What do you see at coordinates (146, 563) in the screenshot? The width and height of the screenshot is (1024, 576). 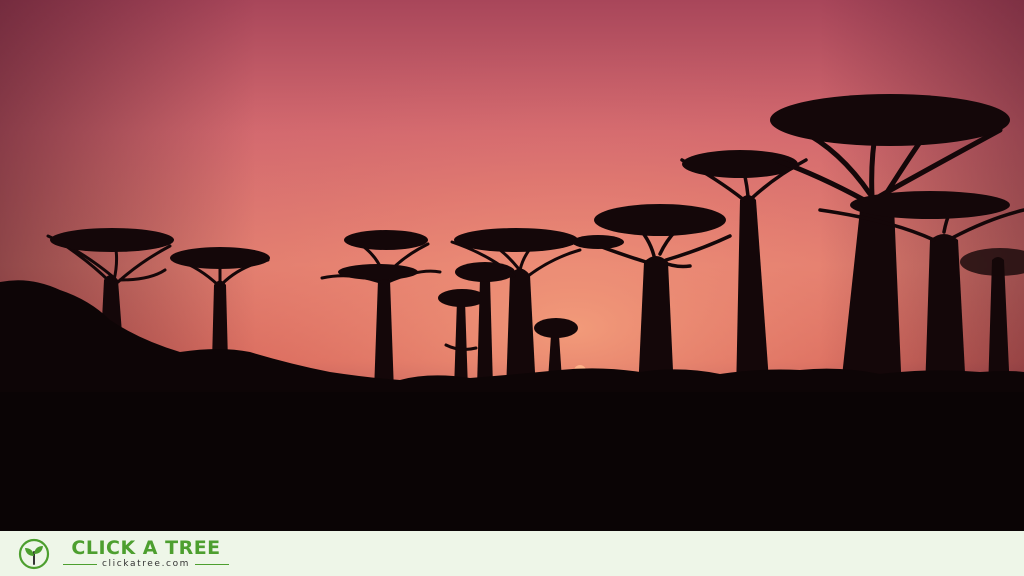 I see `brand-url: clickatree.com` at bounding box center [146, 563].